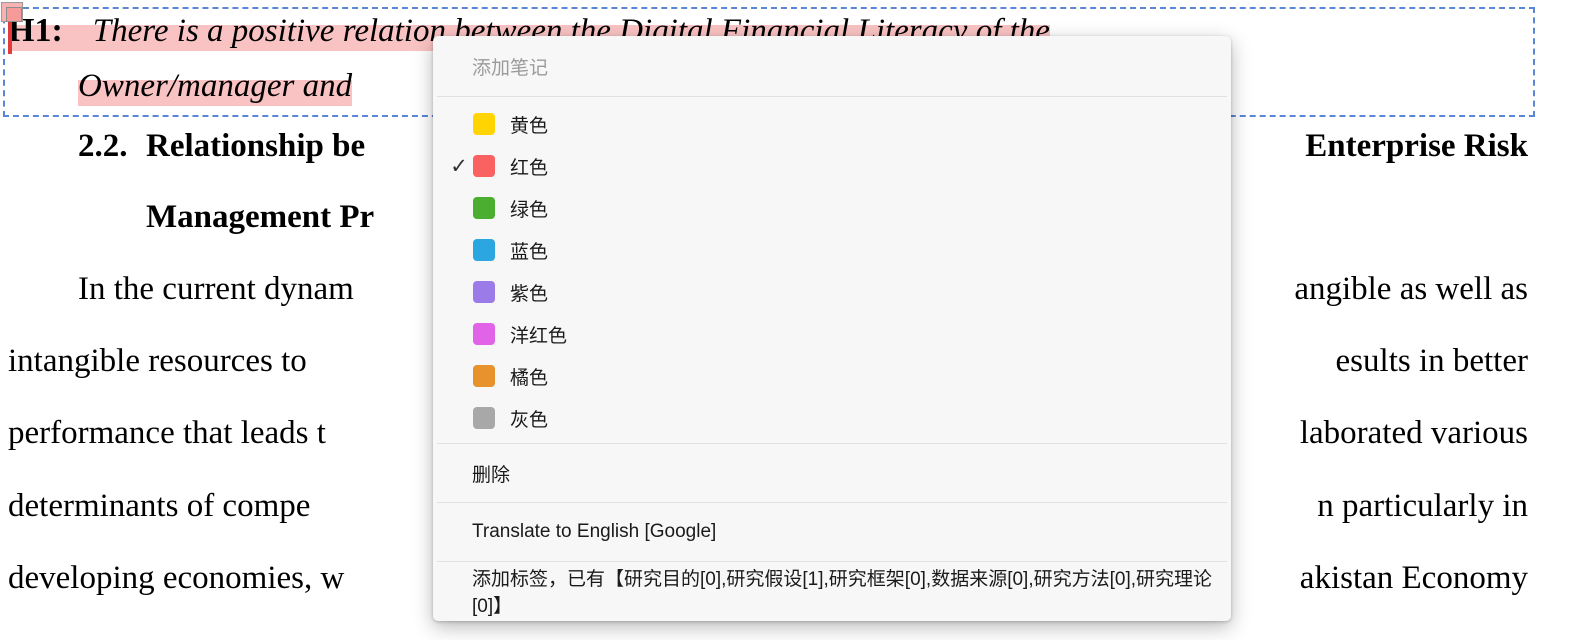  Describe the element at coordinates (103, 146) in the screenshot. I see `section-heading-number: 2.2.` at that location.